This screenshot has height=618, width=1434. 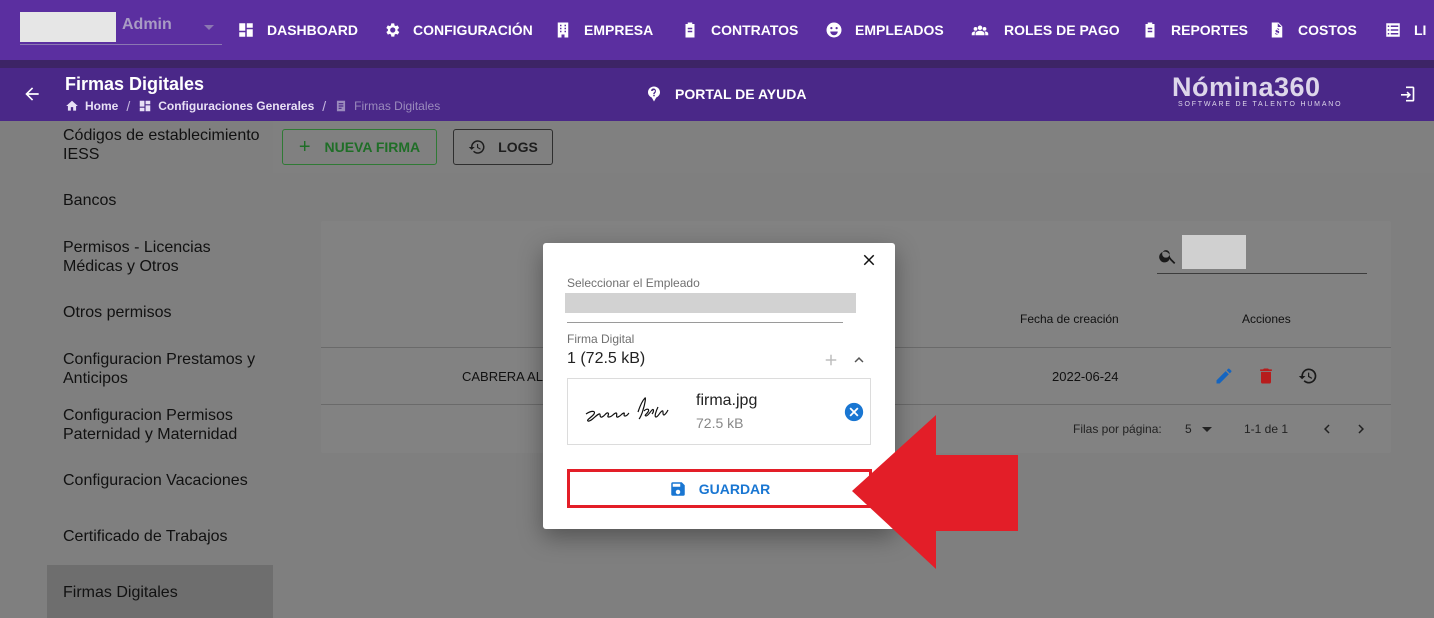 I want to click on nav-label: DASHBOARD, so click(x=312, y=30).